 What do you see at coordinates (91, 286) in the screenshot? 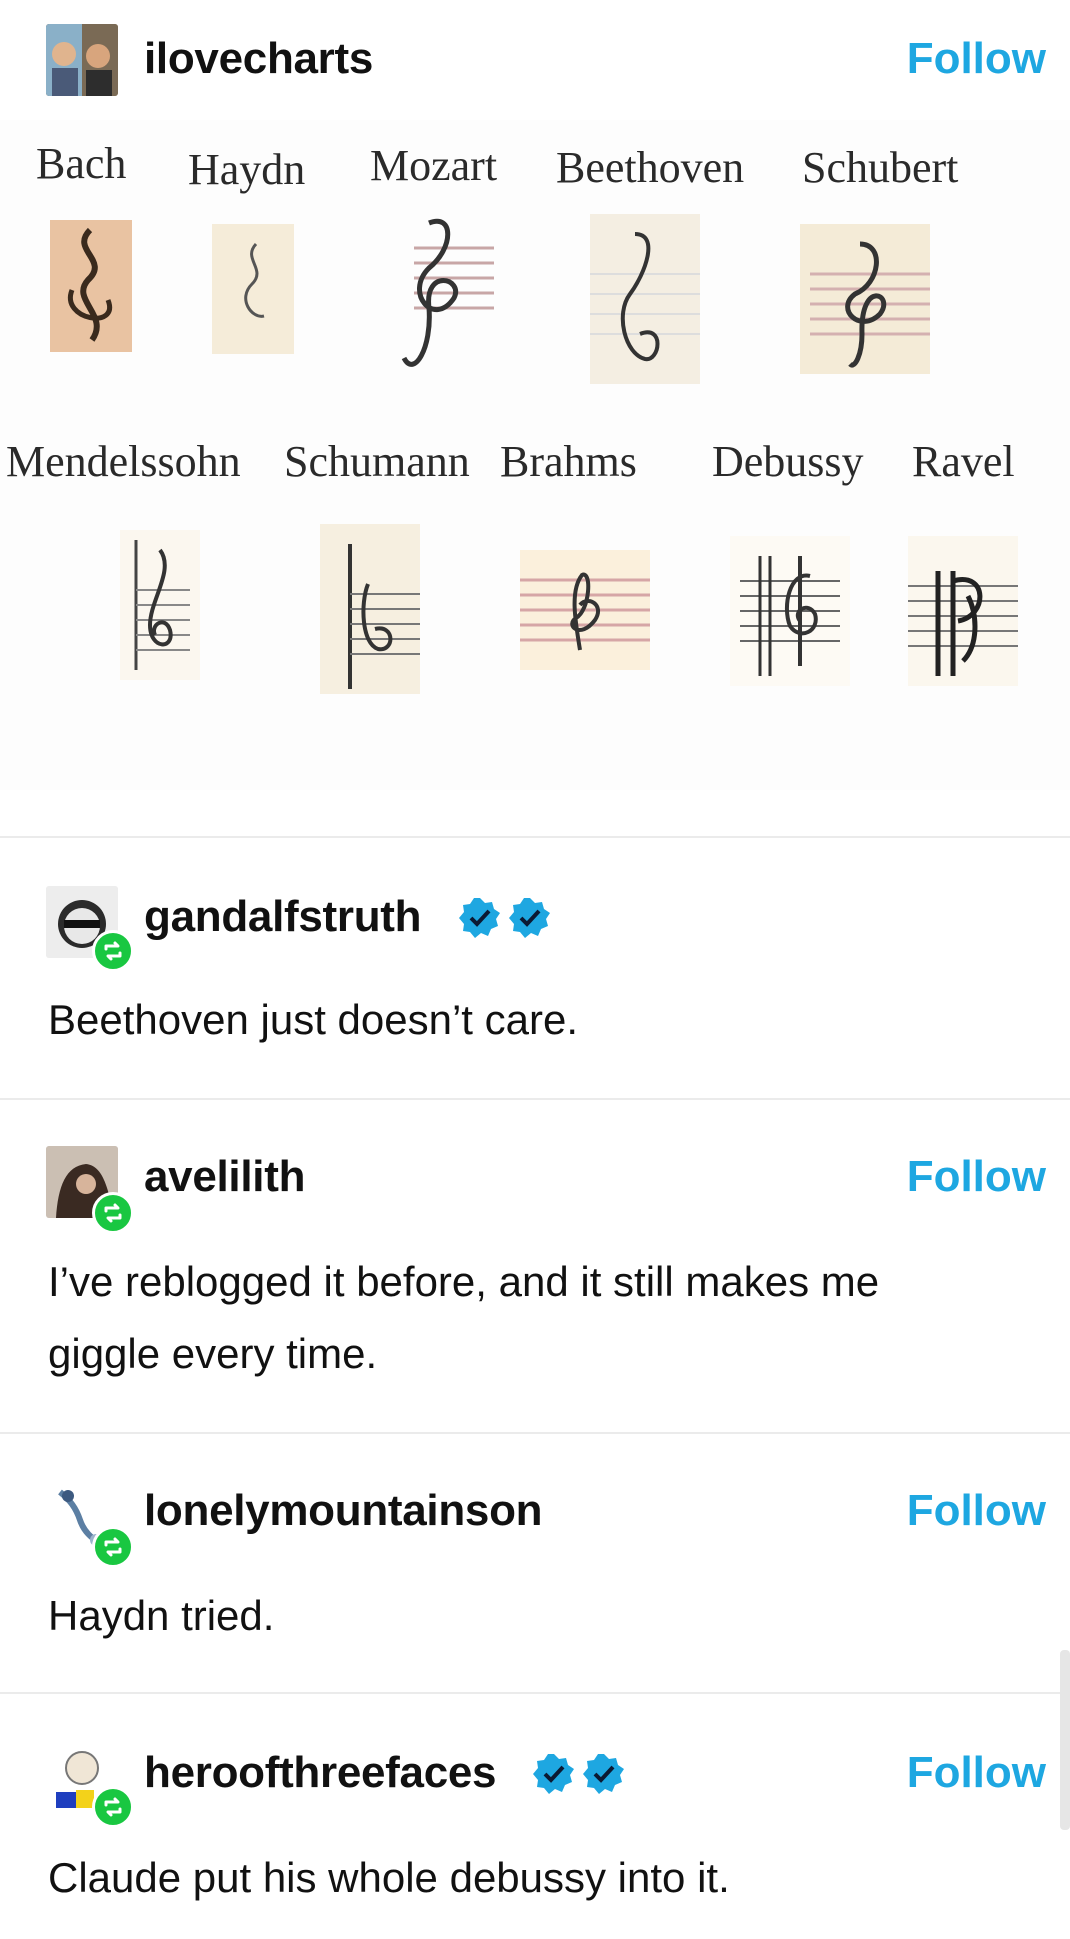
I see `bach-clef-image` at bounding box center [91, 286].